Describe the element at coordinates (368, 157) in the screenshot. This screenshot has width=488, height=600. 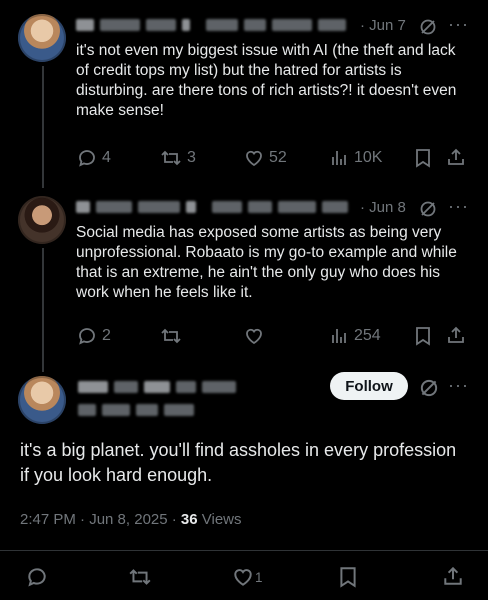
I see `views-count: 10K` at that location.